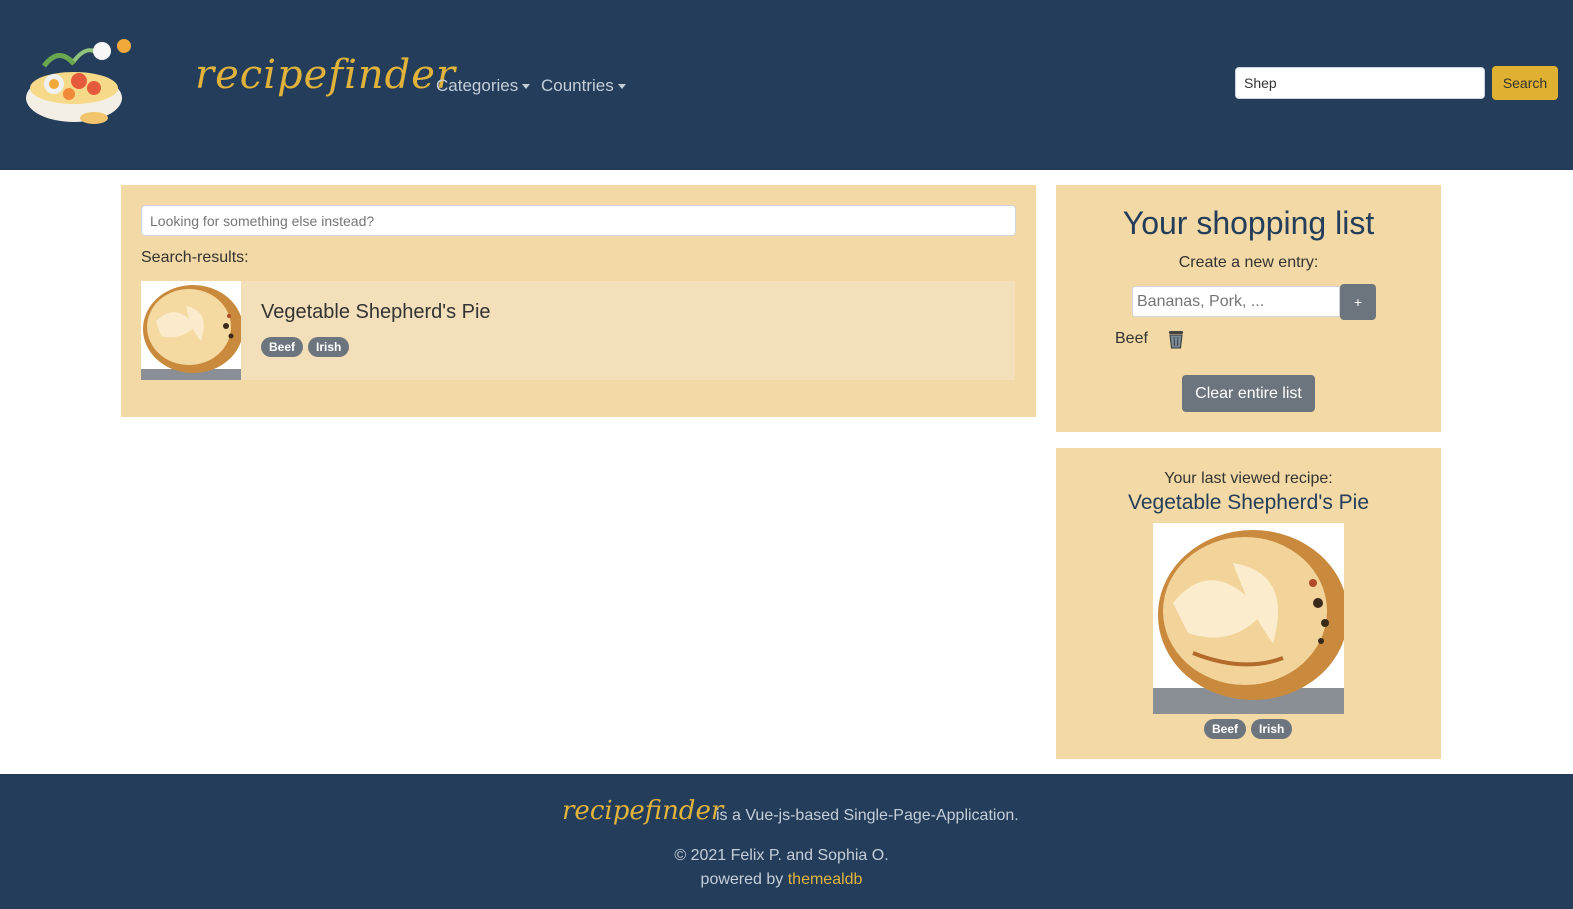  Describe the element at coordinates (1236, 301) in the screenshot. I see `new-entry-input` at that location.